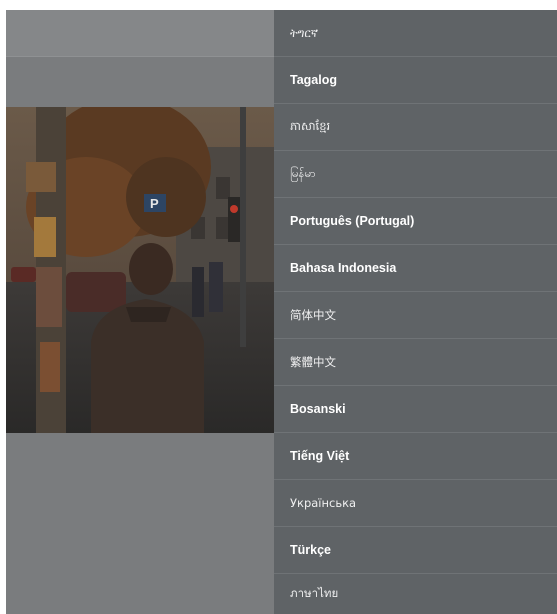  I want to click on language-label: Bosanski, so click(318, 409).